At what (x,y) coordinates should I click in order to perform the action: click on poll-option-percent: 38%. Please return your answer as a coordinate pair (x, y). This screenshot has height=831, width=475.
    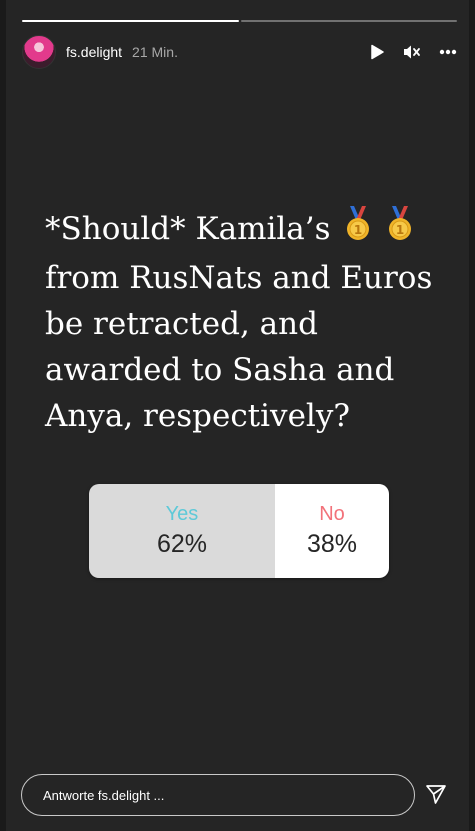
    Looking at the image, I should click on (332, 544).